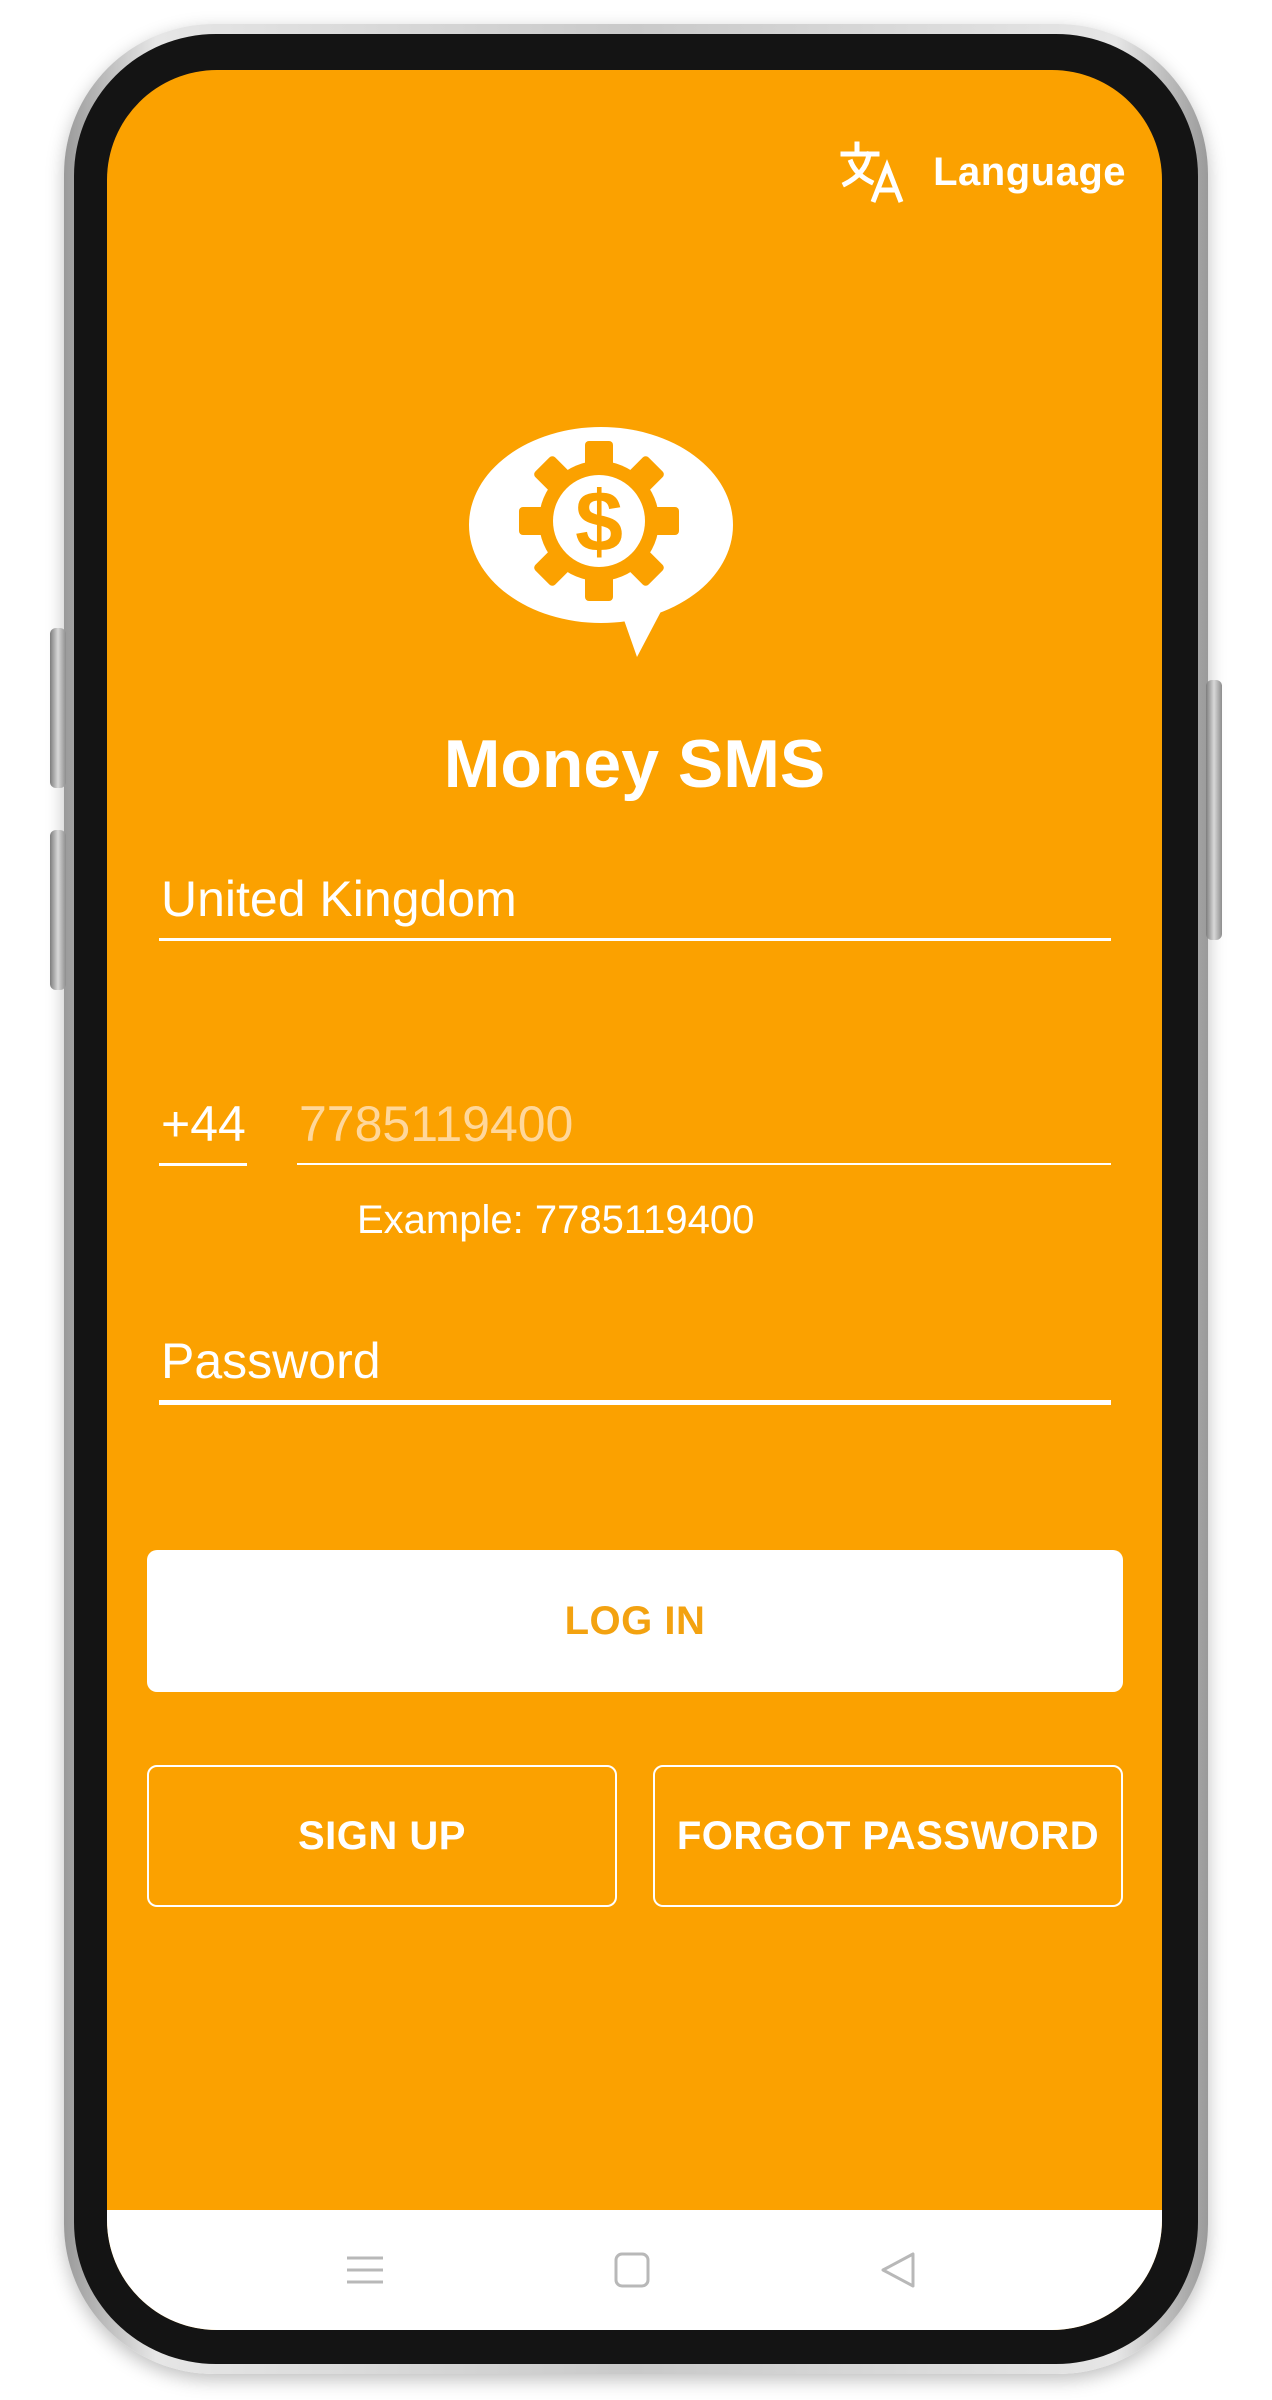 The height and width of the screenshot is (2400, 1272). What do you see at coordinates (899, 2270) in the screenshot?
I see `back-icon` at bounding box center [899, 2270].